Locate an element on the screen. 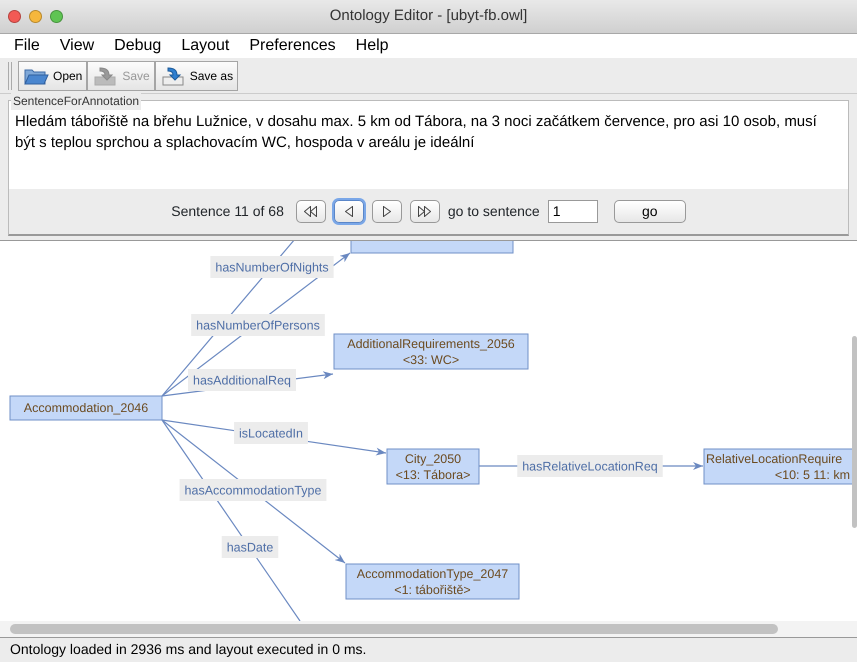  menu-item: Debug is located at coordinates (138, 46).